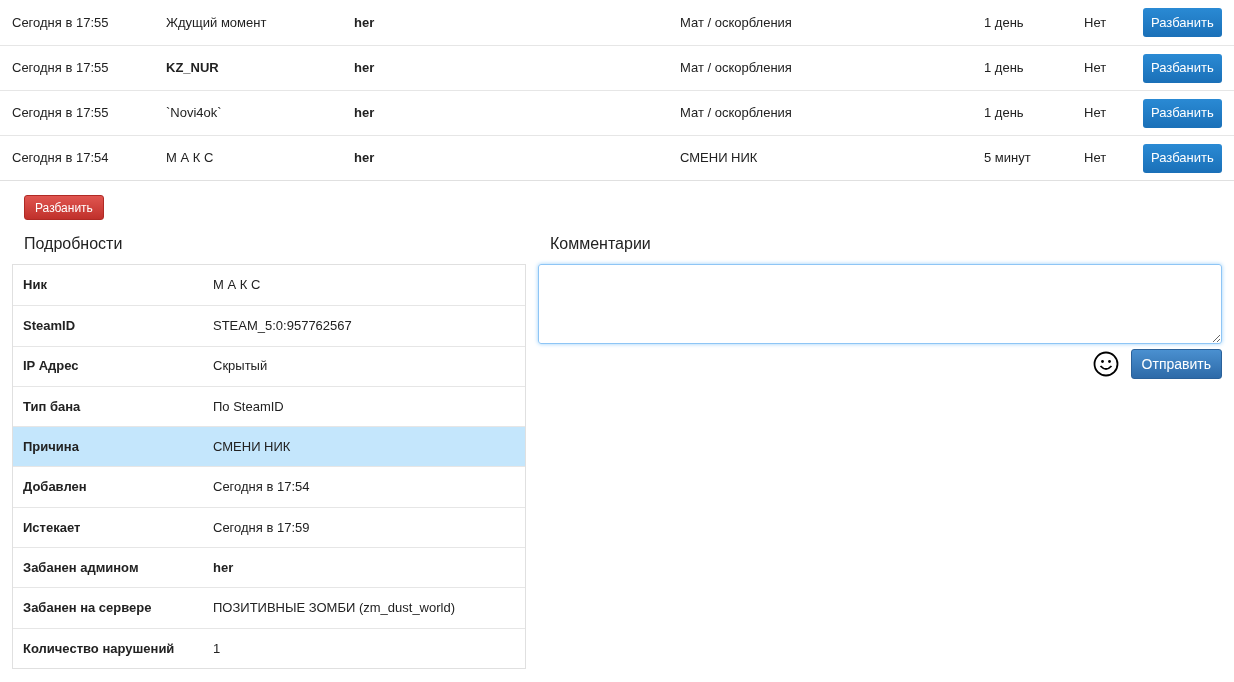 This screenshot has height=682, width=1234. What do you see at coordinates (52, 406) in the screenshot?
I see `table-cell-text: Тип бана` at bounding box center [52, 406].